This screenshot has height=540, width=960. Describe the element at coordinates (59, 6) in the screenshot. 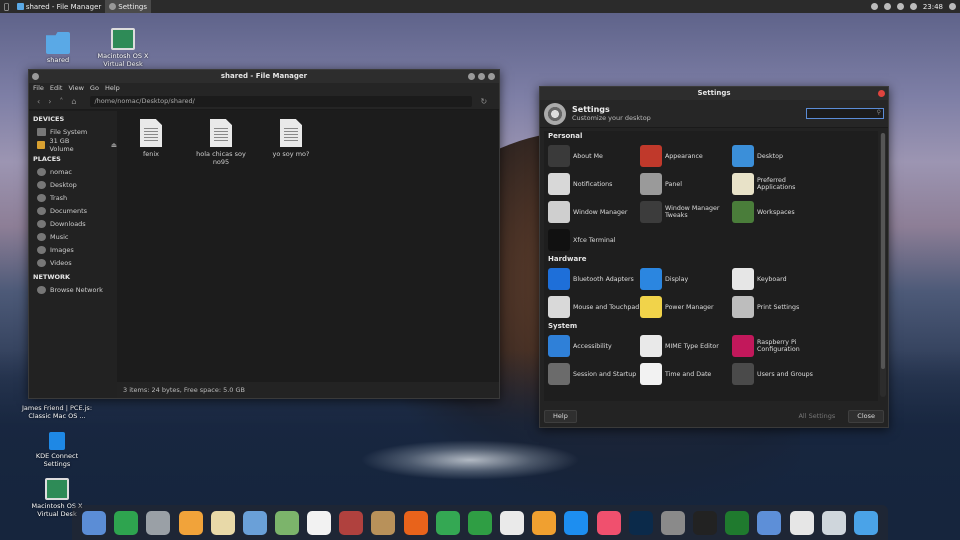

I see `task-file-manager: shared - File Manager` at that location.